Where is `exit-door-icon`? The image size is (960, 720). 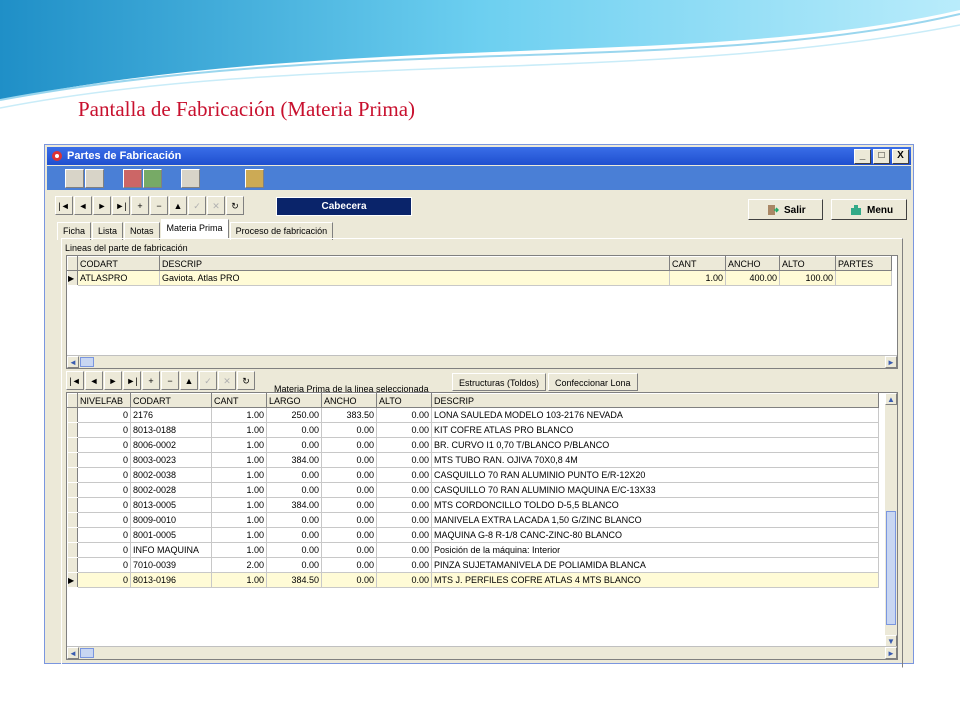
exit-door-icon is located at coordinates (254, 178).